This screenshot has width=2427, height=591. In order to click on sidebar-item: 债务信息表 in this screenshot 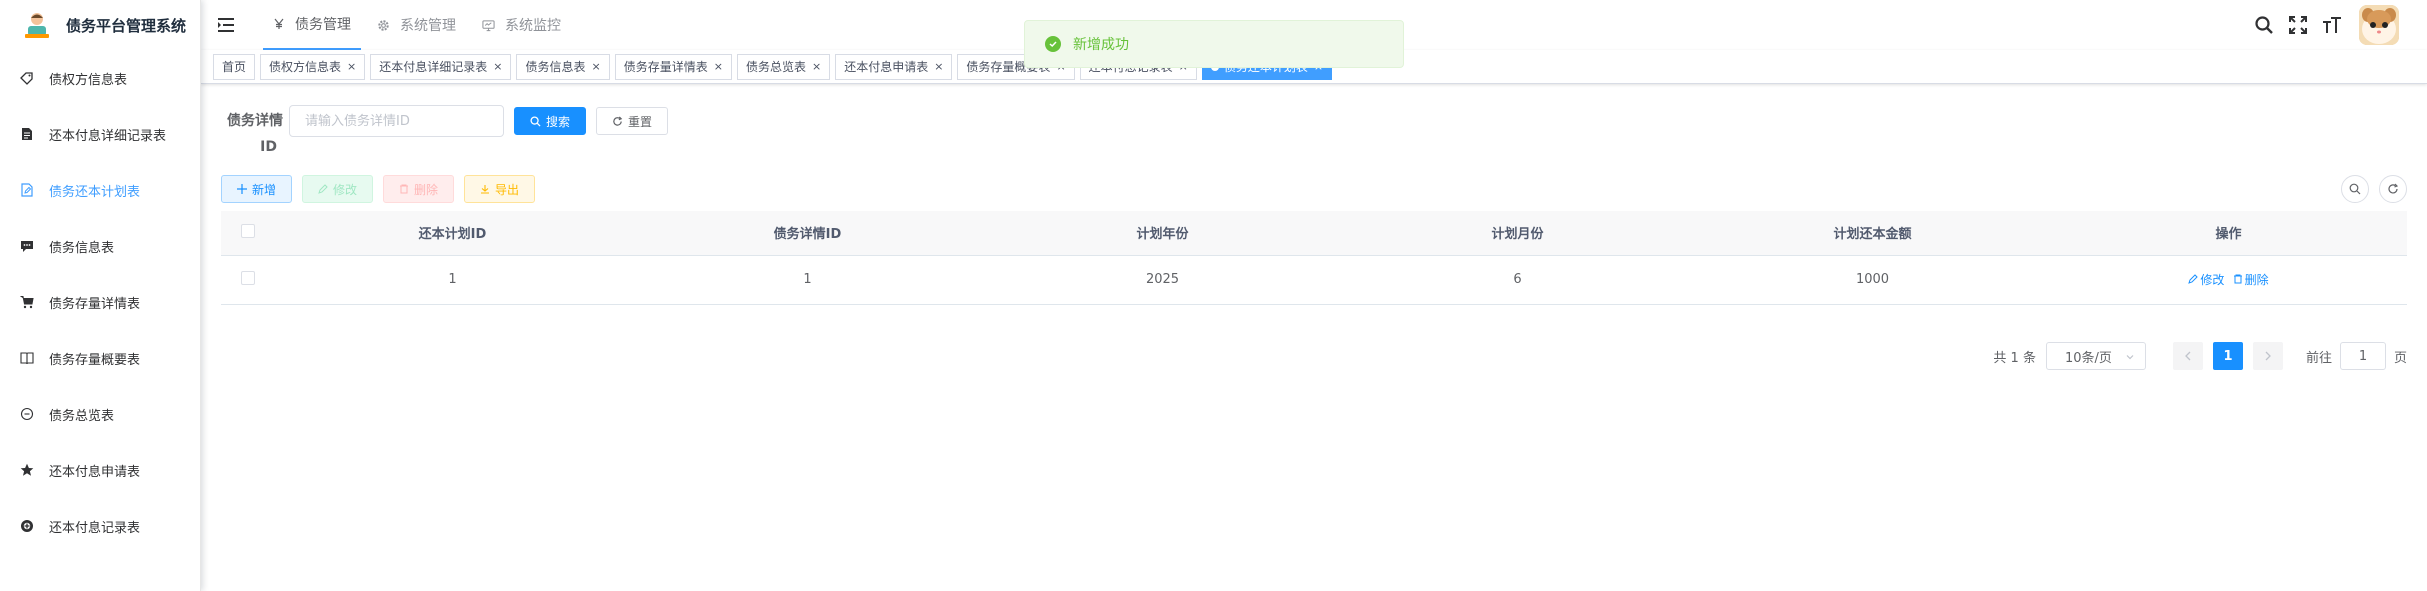, I will do `click(100, 246)`.